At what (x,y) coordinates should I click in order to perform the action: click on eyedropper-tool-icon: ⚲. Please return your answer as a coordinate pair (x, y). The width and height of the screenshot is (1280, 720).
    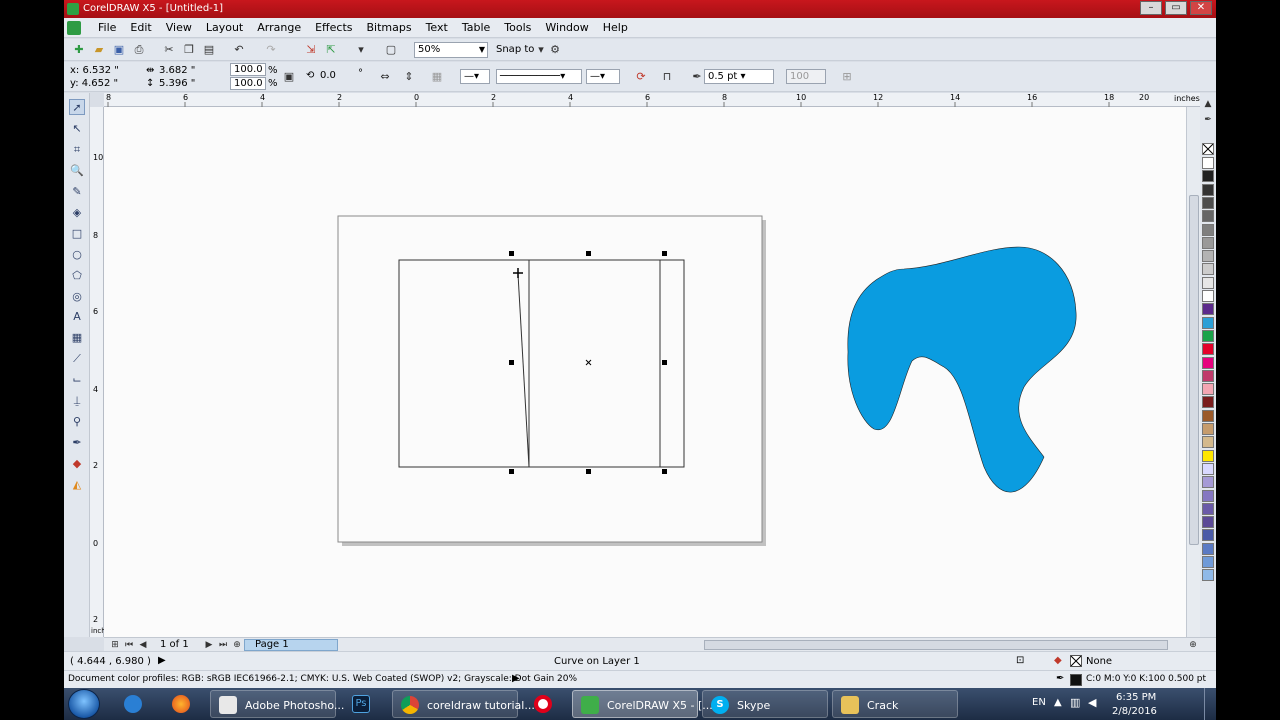
    Looking at the image, I should click on (77, 422).